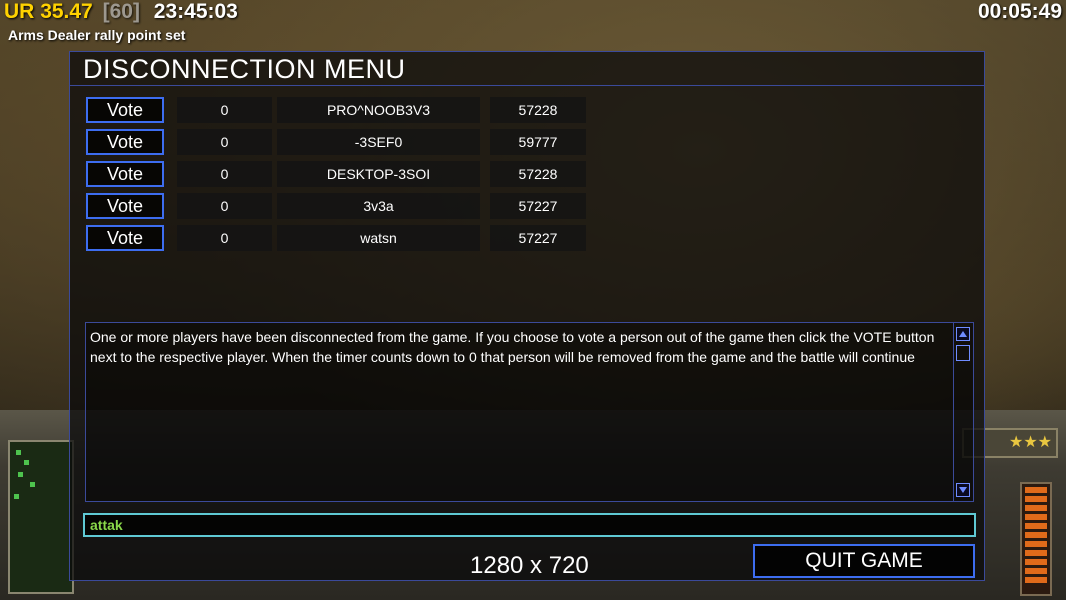  I want to click on scroll-thumb, so click(963, 353).